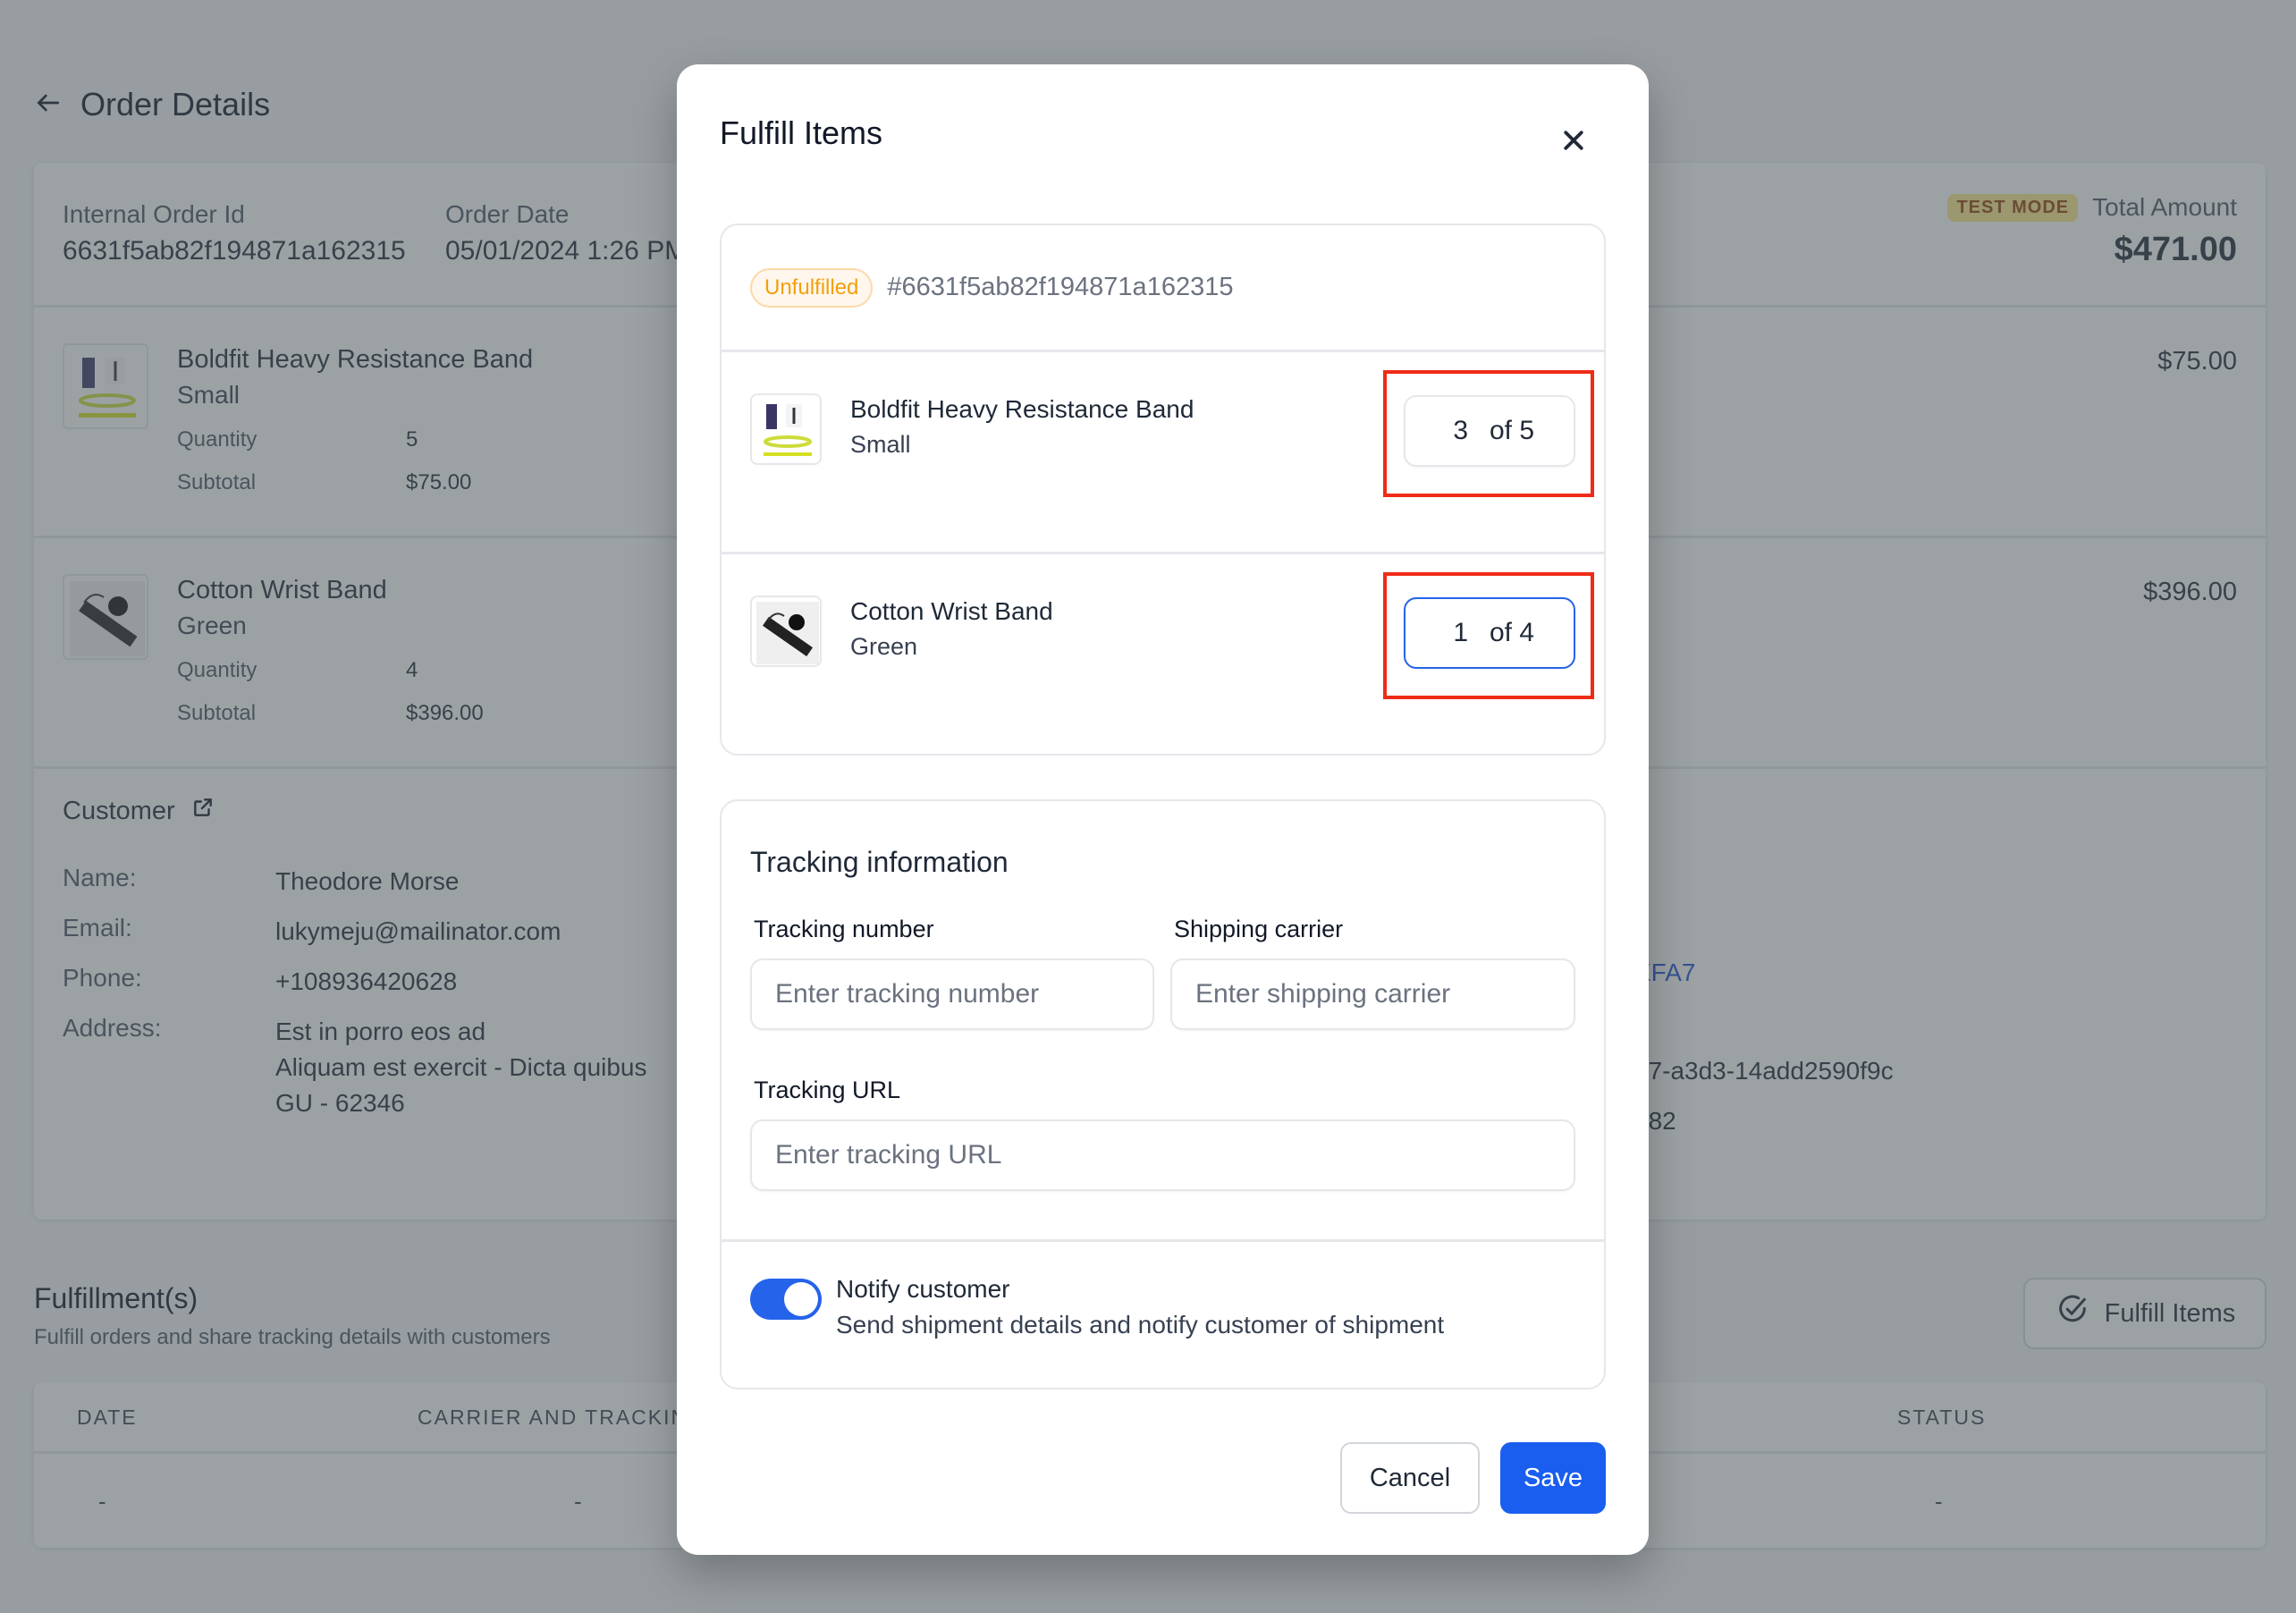 The image size is (2296, 1613). What do you see at coordinates (801, 132) in the screenshot?
I see `modal-title: Fulfill Items` at bounding box center [801, 132].